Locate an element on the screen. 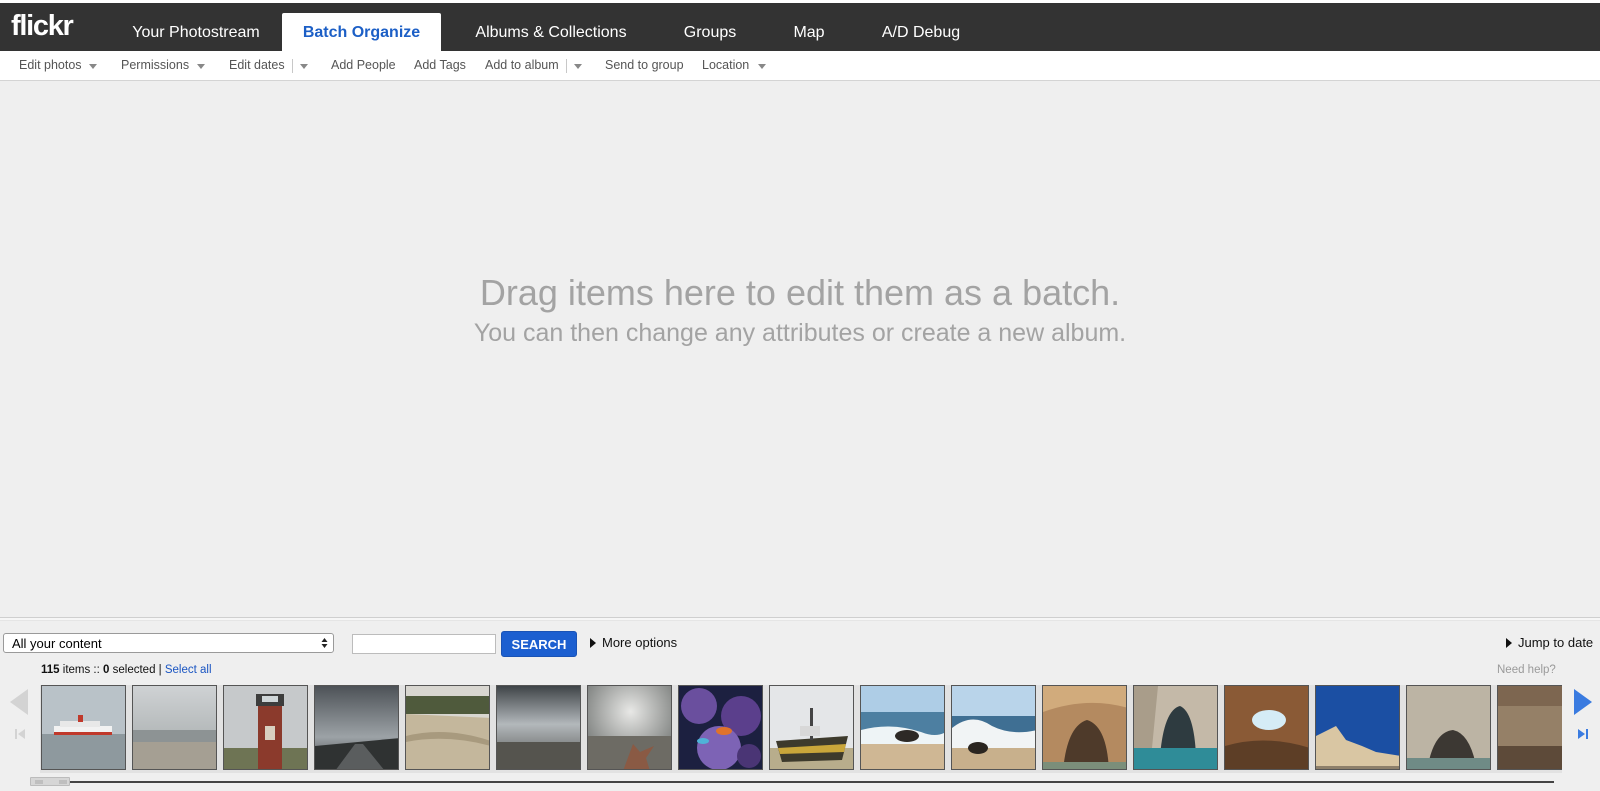 The height and width of the screenshot is (791, 1600). location-caret-icon is located at coordinates (762, 66).